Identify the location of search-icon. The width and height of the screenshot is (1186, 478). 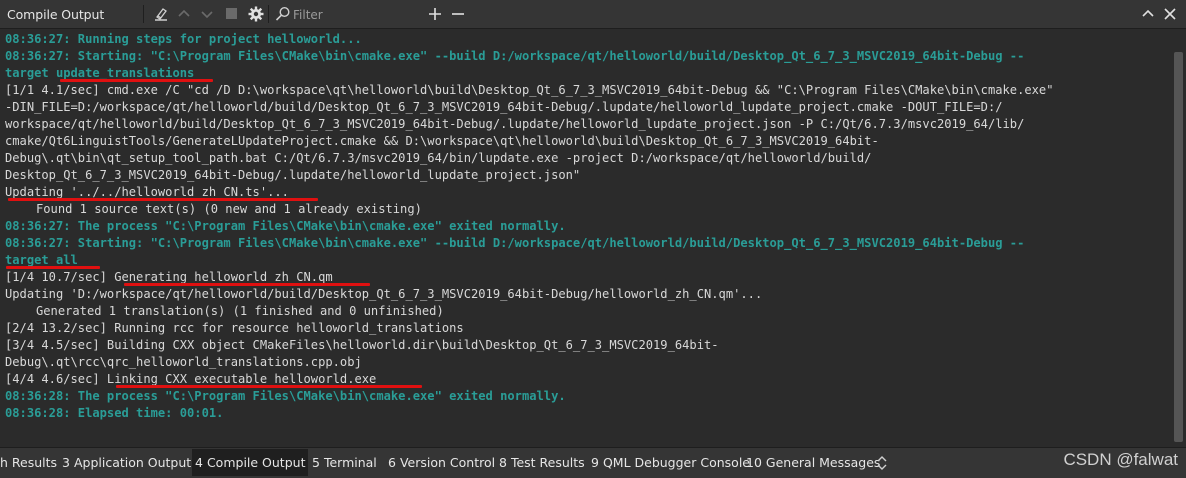
(283, 14).